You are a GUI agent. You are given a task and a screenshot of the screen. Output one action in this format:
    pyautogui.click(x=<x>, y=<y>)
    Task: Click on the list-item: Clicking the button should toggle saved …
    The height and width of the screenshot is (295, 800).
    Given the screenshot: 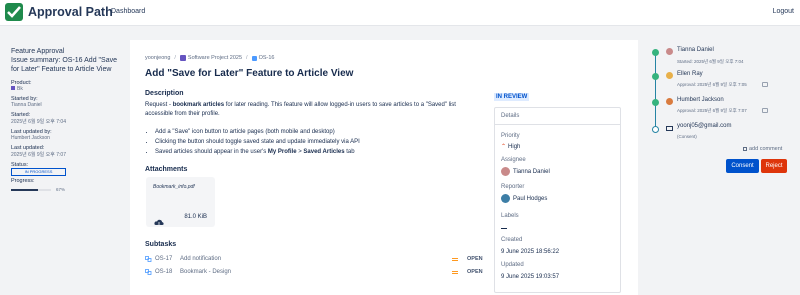 What is the action you would take?
    pyautogui.click(x=257, y=142)
    